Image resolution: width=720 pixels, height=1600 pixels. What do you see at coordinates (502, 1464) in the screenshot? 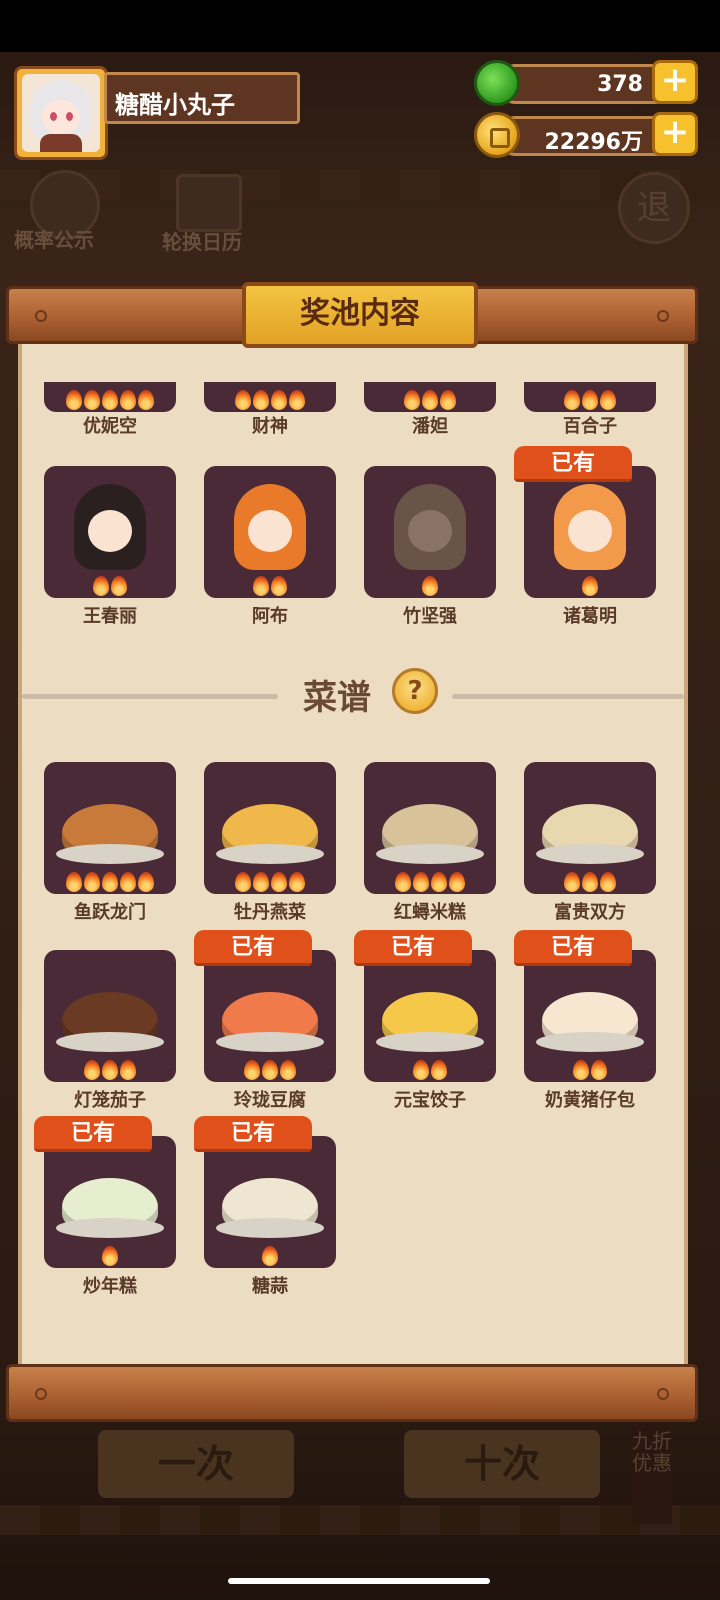
I see `ten-draw-button: 十次` at bounding box center [502, 1464].